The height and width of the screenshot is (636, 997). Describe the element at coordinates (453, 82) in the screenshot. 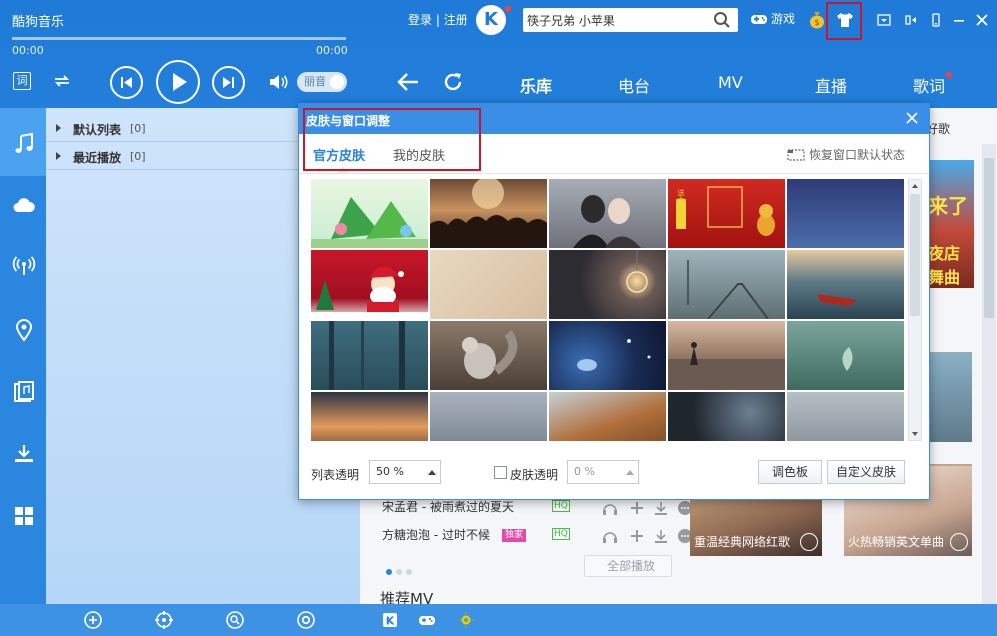

I see `refresh-icon` at that location.